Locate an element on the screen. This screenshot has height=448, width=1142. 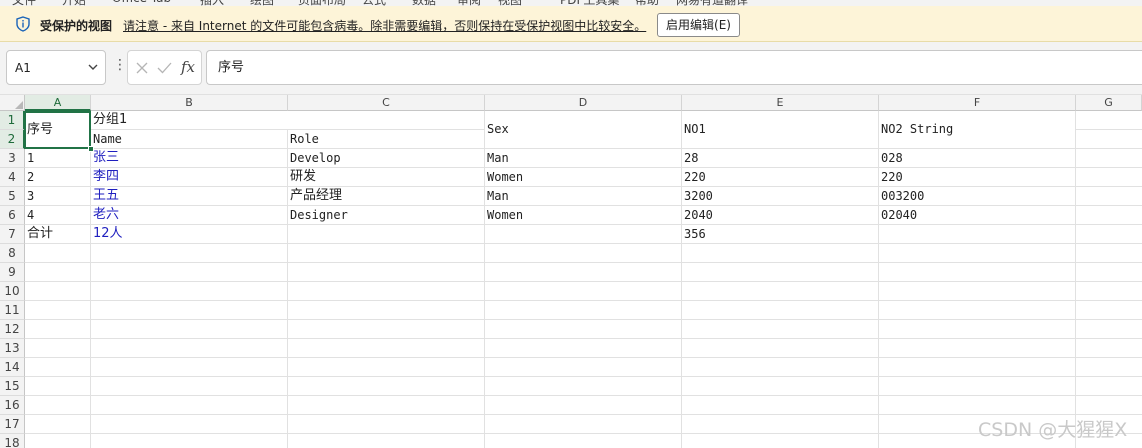
column-header-a: A is located at coordinates (58, 103).